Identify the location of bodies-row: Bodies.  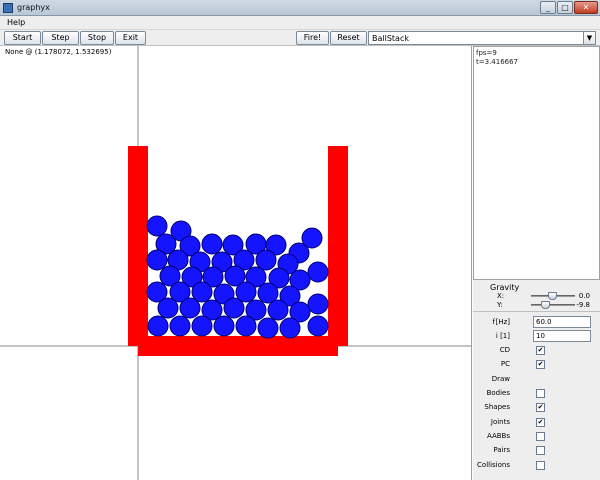
(536, 393).